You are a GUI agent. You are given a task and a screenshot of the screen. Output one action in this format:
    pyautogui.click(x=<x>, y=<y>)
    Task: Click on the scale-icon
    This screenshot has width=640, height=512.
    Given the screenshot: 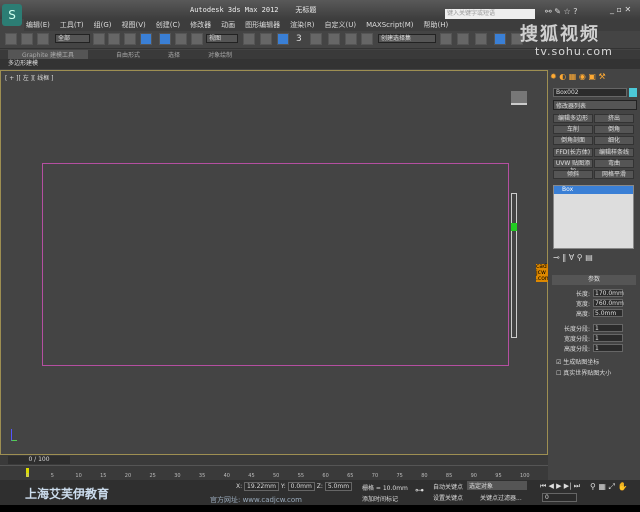 What is the action you would take?
    pyautogui.click(x=197, y=39)
    